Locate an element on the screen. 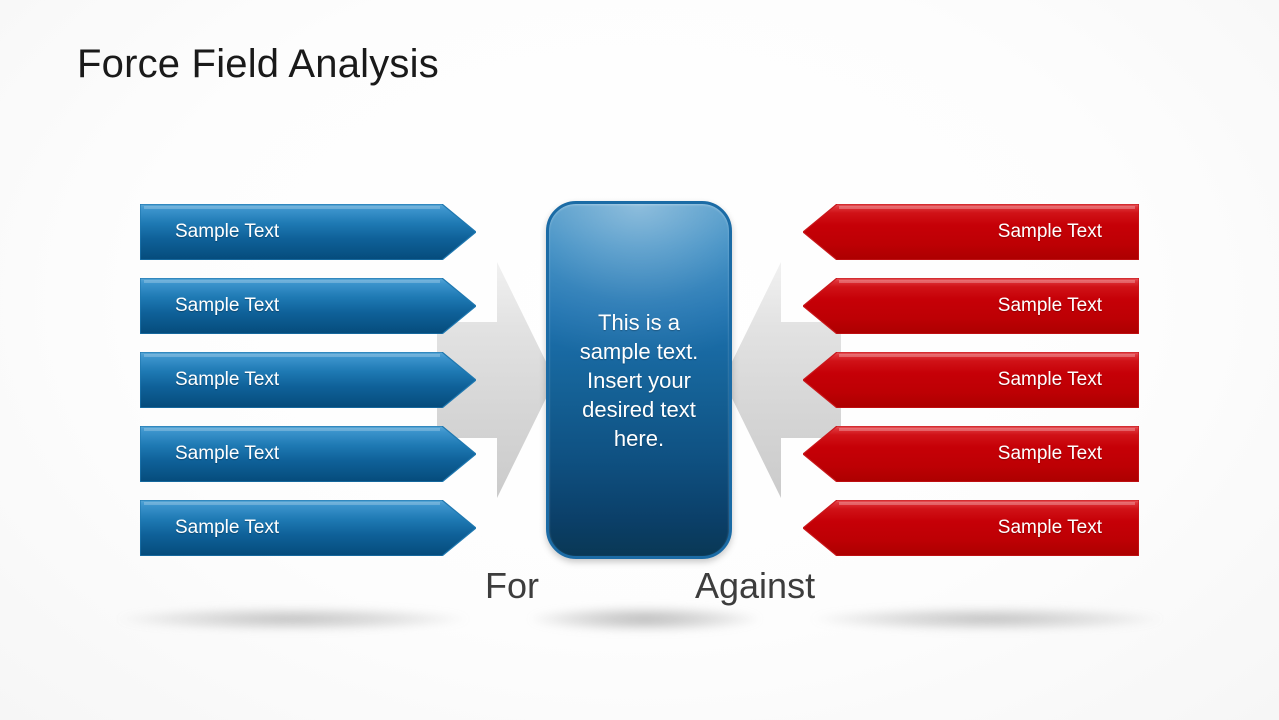  page-title: Force Field Analysis is located at coordinates (258, 64).